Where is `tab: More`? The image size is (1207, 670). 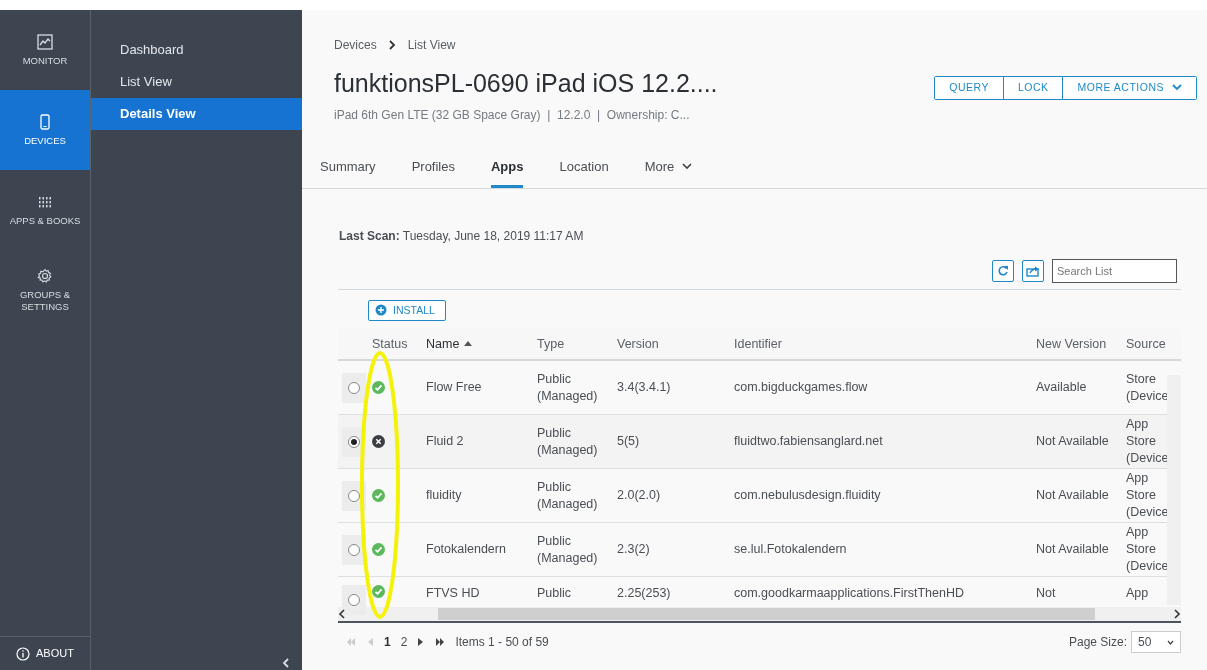 tab: More is located at coordinates (668, 169).